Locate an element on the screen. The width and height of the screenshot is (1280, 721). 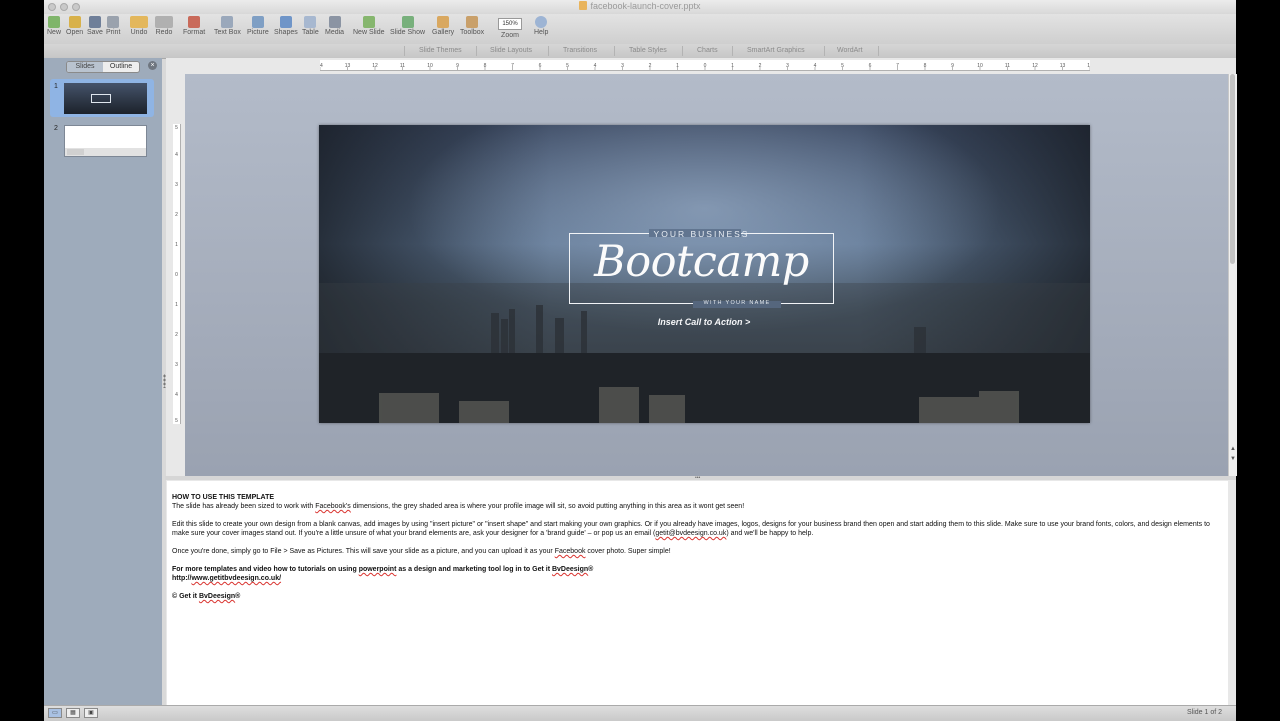
notes-resize-handle: ••• is located at coordinates (700, 478).